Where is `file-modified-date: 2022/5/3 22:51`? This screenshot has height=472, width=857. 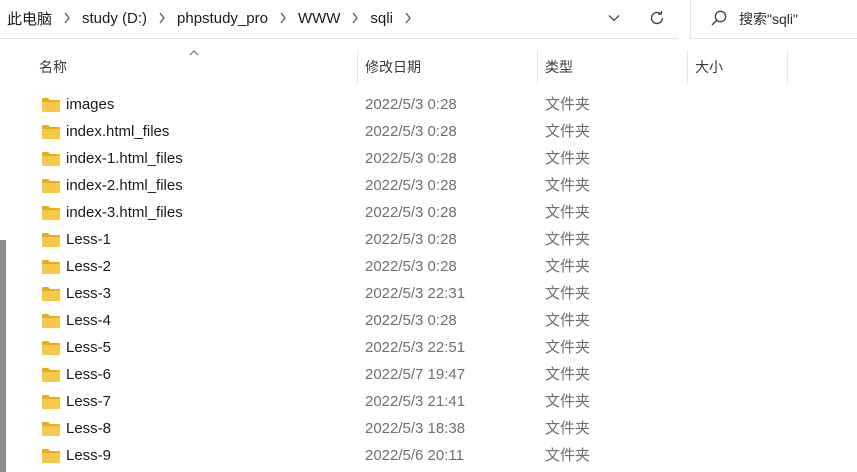 file-modified-date: 2022/5/3 22:51 is located at coordinates (415, 347).